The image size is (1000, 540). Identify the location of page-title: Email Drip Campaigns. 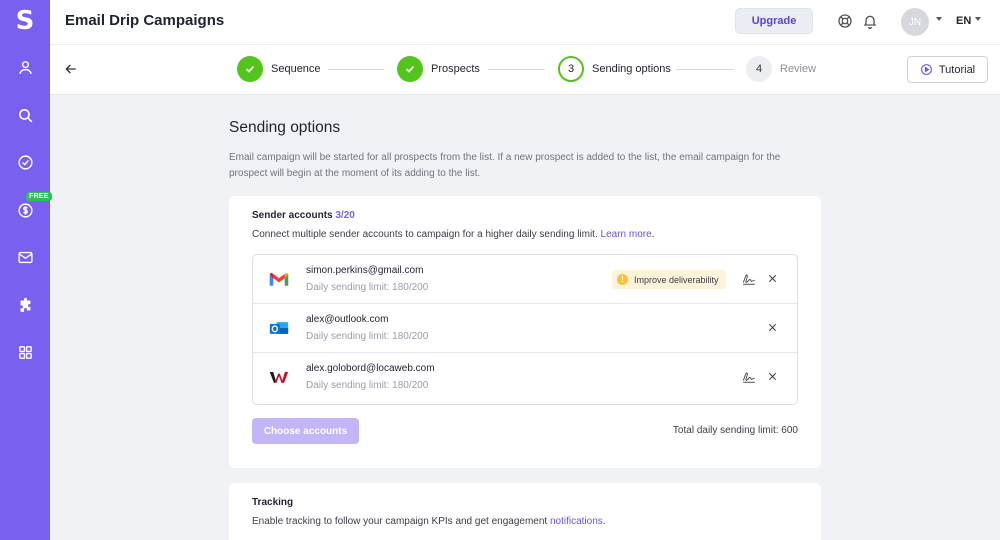
(145, 20).